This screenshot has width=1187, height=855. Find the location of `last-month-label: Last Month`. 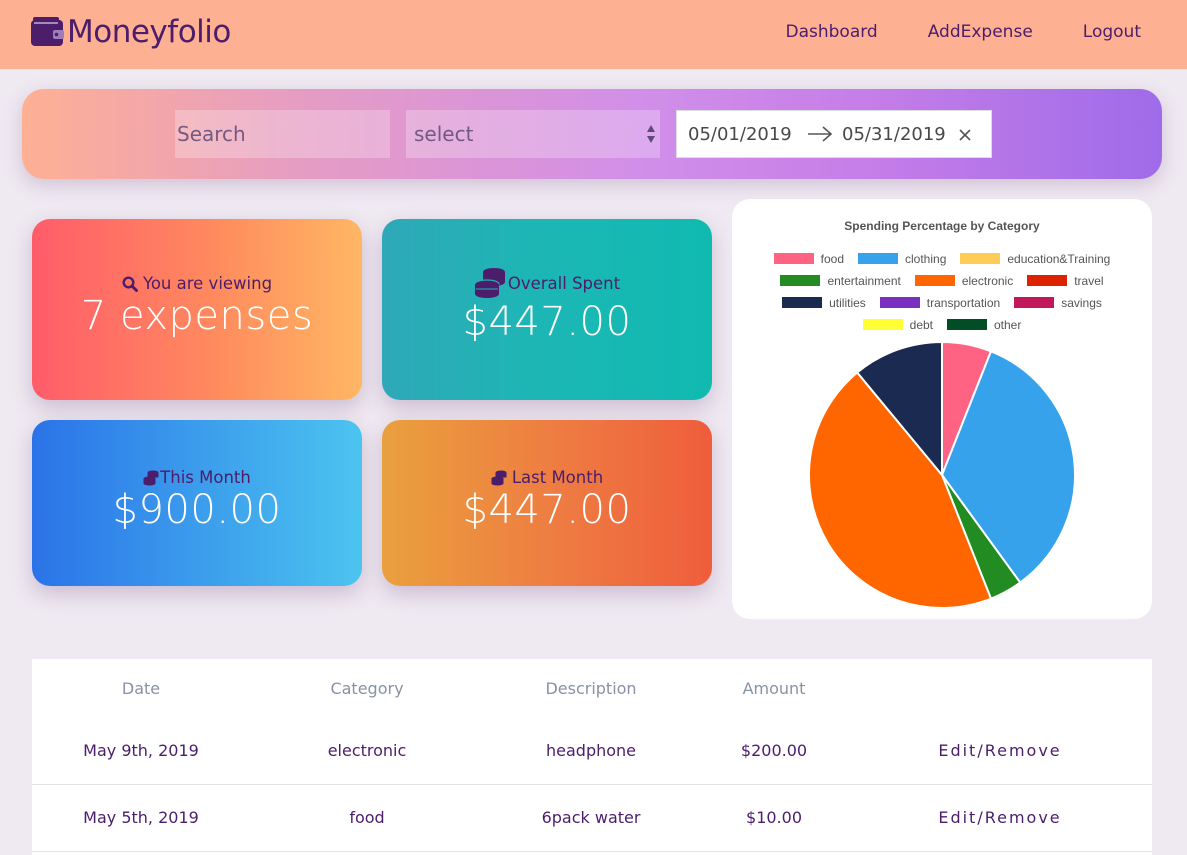

last-month-label: Last Month is located at coordinates (557, 477).